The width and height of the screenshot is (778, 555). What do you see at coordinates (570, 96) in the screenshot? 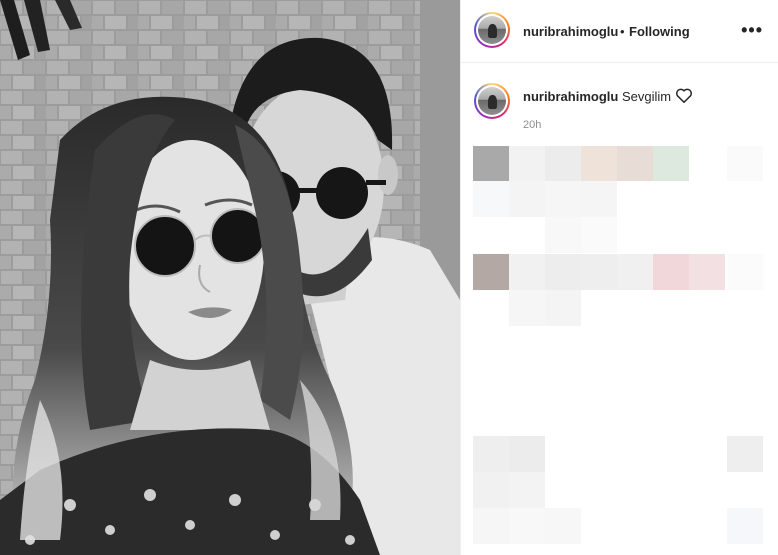
I see `caption-username: nuribrahimoglu` at bounding box center [570, 96].